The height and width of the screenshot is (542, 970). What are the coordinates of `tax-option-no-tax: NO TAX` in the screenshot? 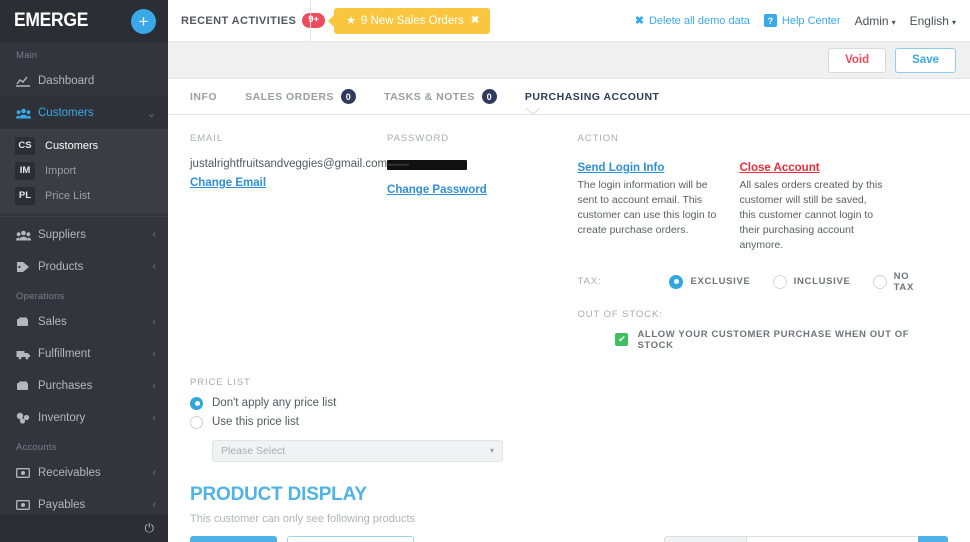 It's located at (899, 281).